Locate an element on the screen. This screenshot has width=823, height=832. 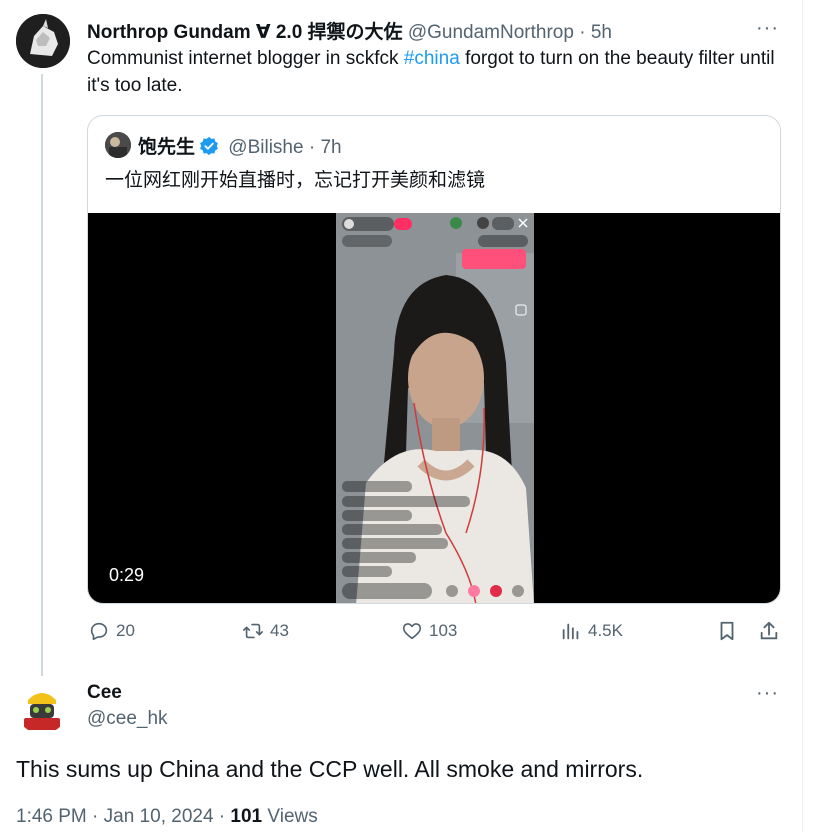
reply-button: 20 is located at coordinates (111, 631).